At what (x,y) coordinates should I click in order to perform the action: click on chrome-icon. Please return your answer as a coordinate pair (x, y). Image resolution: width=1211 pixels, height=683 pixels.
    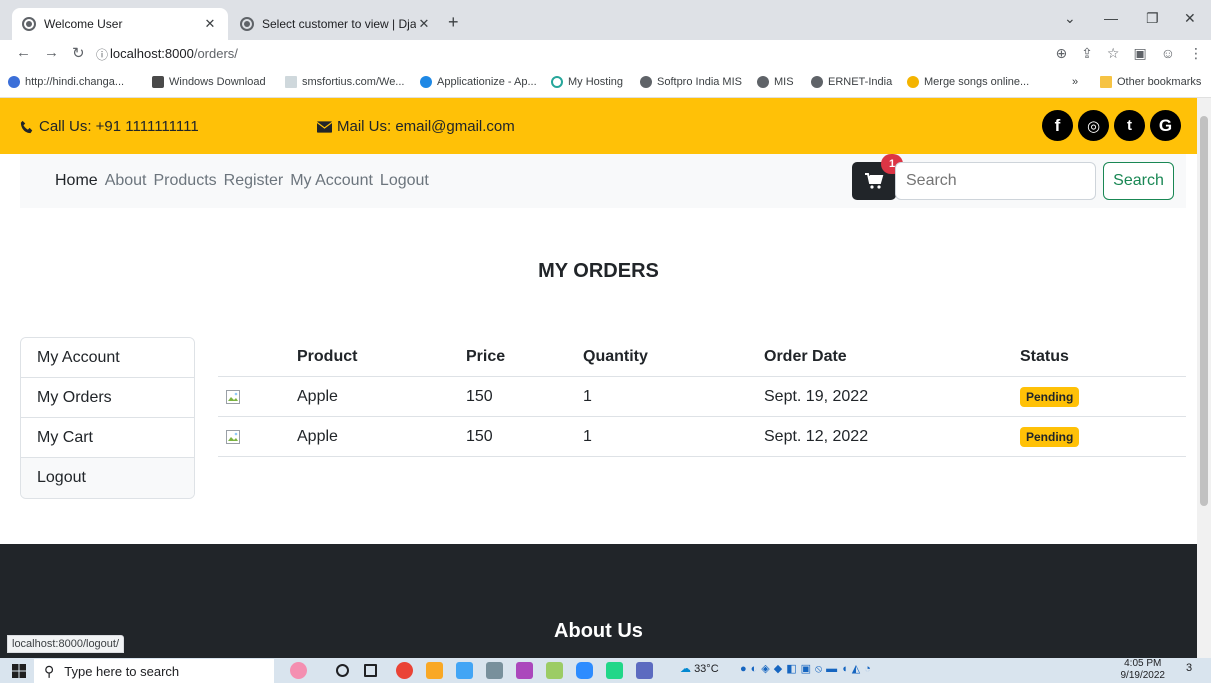
    Looking at the image, I should click on (404, 670).